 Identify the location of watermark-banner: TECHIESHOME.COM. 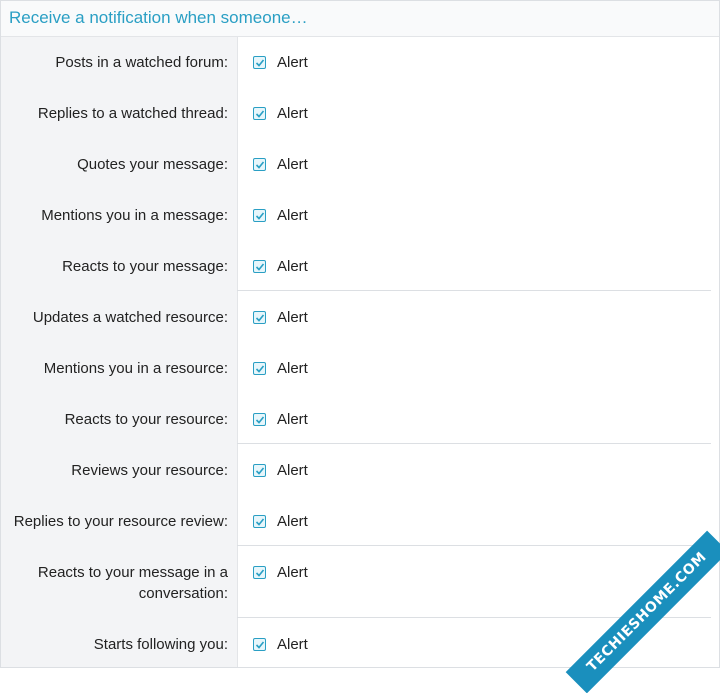
(642, 611).